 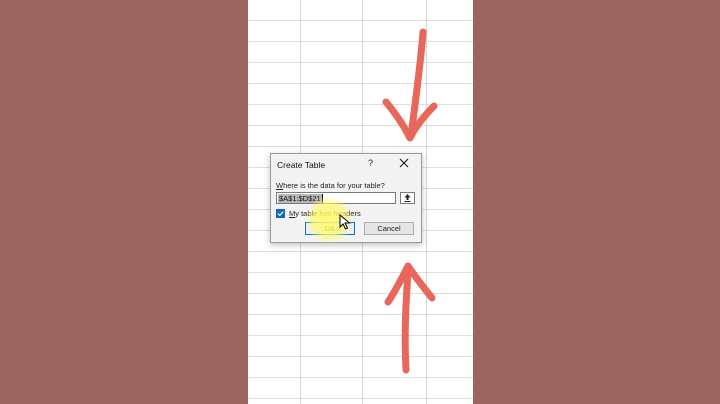 I want to click on dialog-title: Create Table, so click(x=301, y=165).